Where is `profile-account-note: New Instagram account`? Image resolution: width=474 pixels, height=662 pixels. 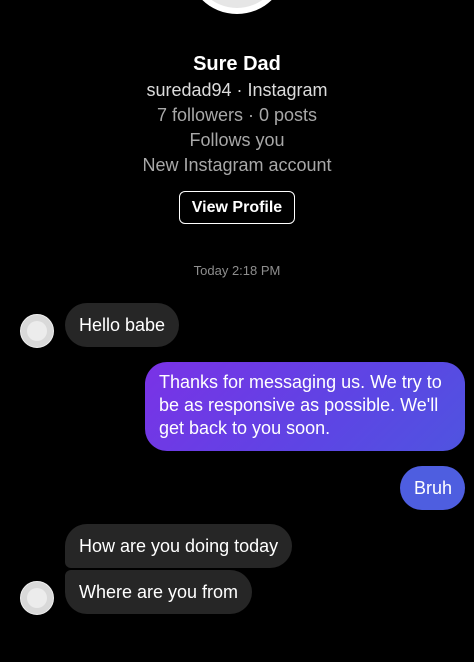 profile-account-note: New Instagram account is located at coordinates (237, 165).